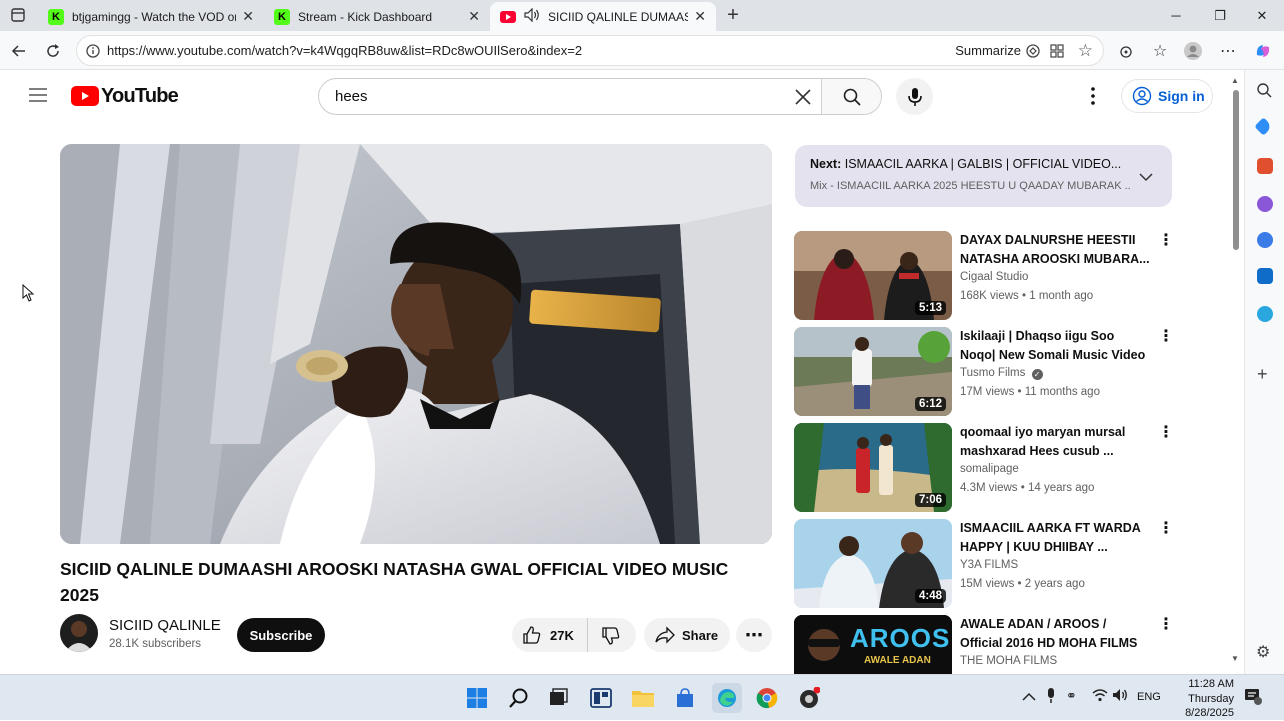 The width and height of the screenshot is (1284, 721). I want to click on refresh-icon, so click(53, 51).